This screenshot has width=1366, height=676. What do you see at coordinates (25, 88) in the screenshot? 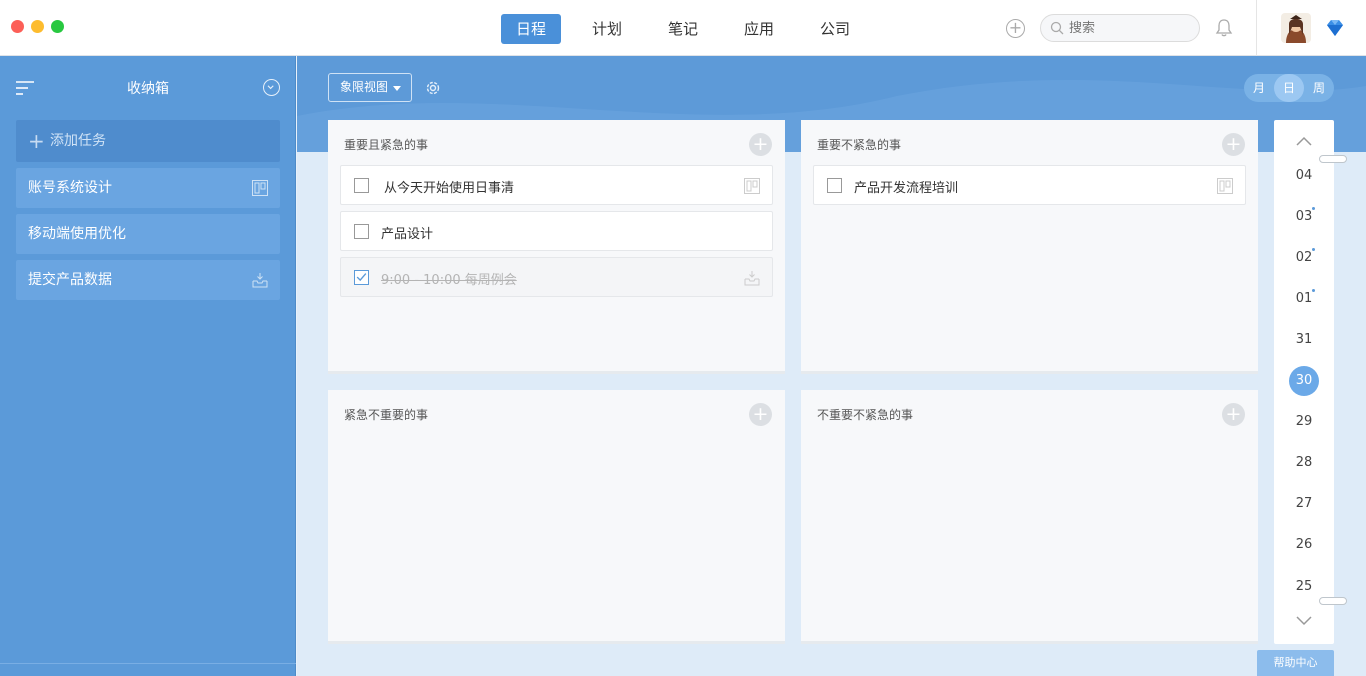
I see `menu-icon` at bounding box center [25, 88].